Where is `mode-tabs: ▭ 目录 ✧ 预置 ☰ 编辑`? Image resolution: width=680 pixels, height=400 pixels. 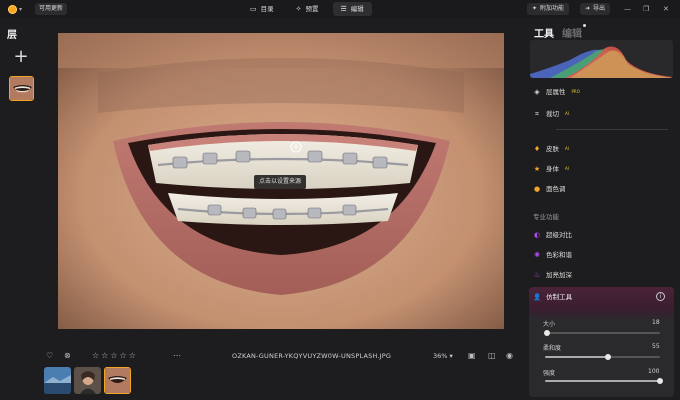 mode-tabs: ▭ 目录 ✧ 预置 ☰ 编辑 is located at coordinates (307, 9).